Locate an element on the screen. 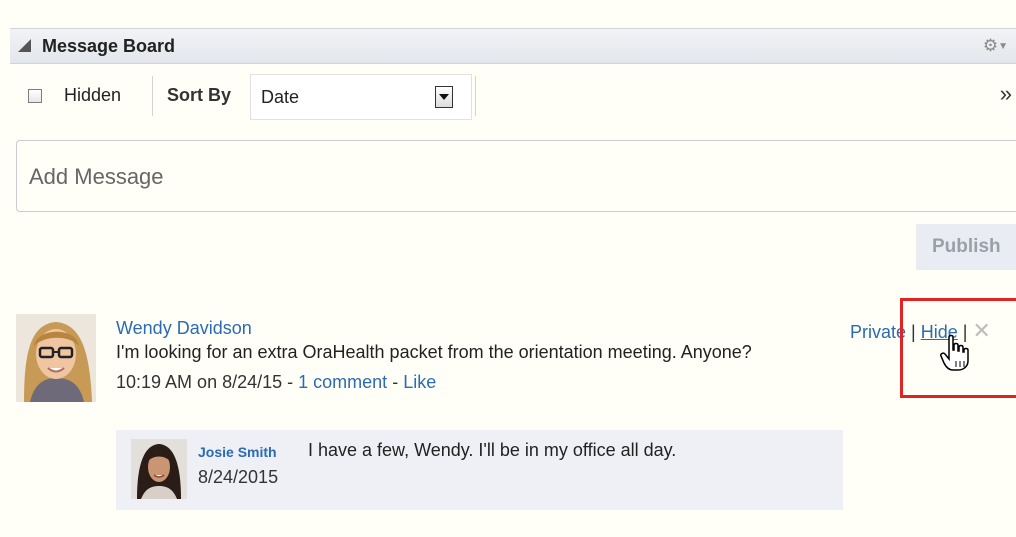  sort-by-label: Sort By is located at coordinates (199, 95).